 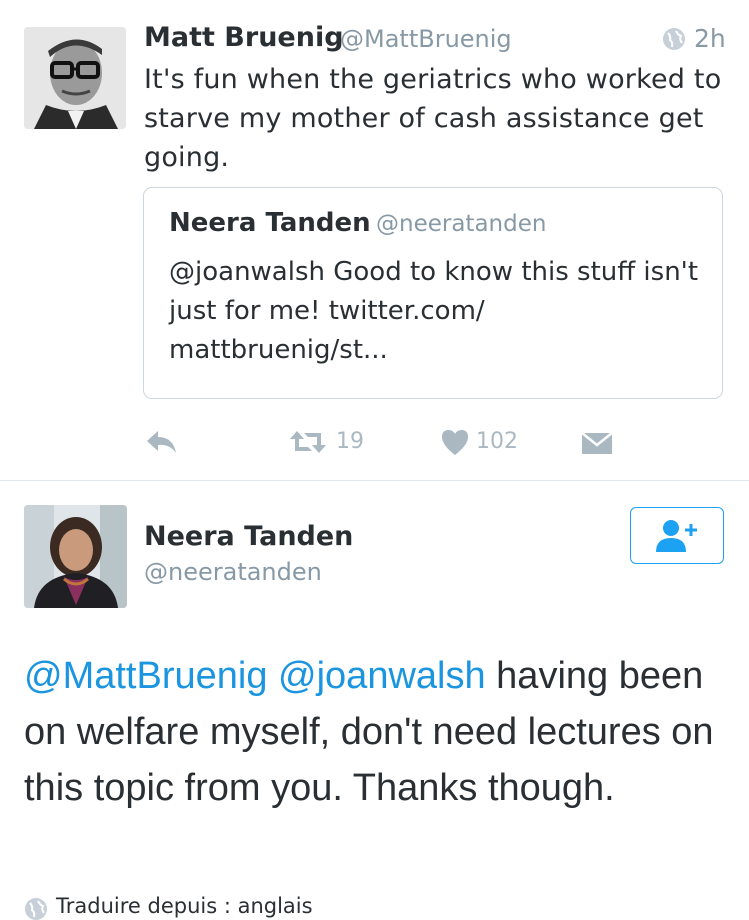 What do you see at coordinates (308, 442) in the screenshot?
I see `retweet-icon` at bounding box center [308, 442].